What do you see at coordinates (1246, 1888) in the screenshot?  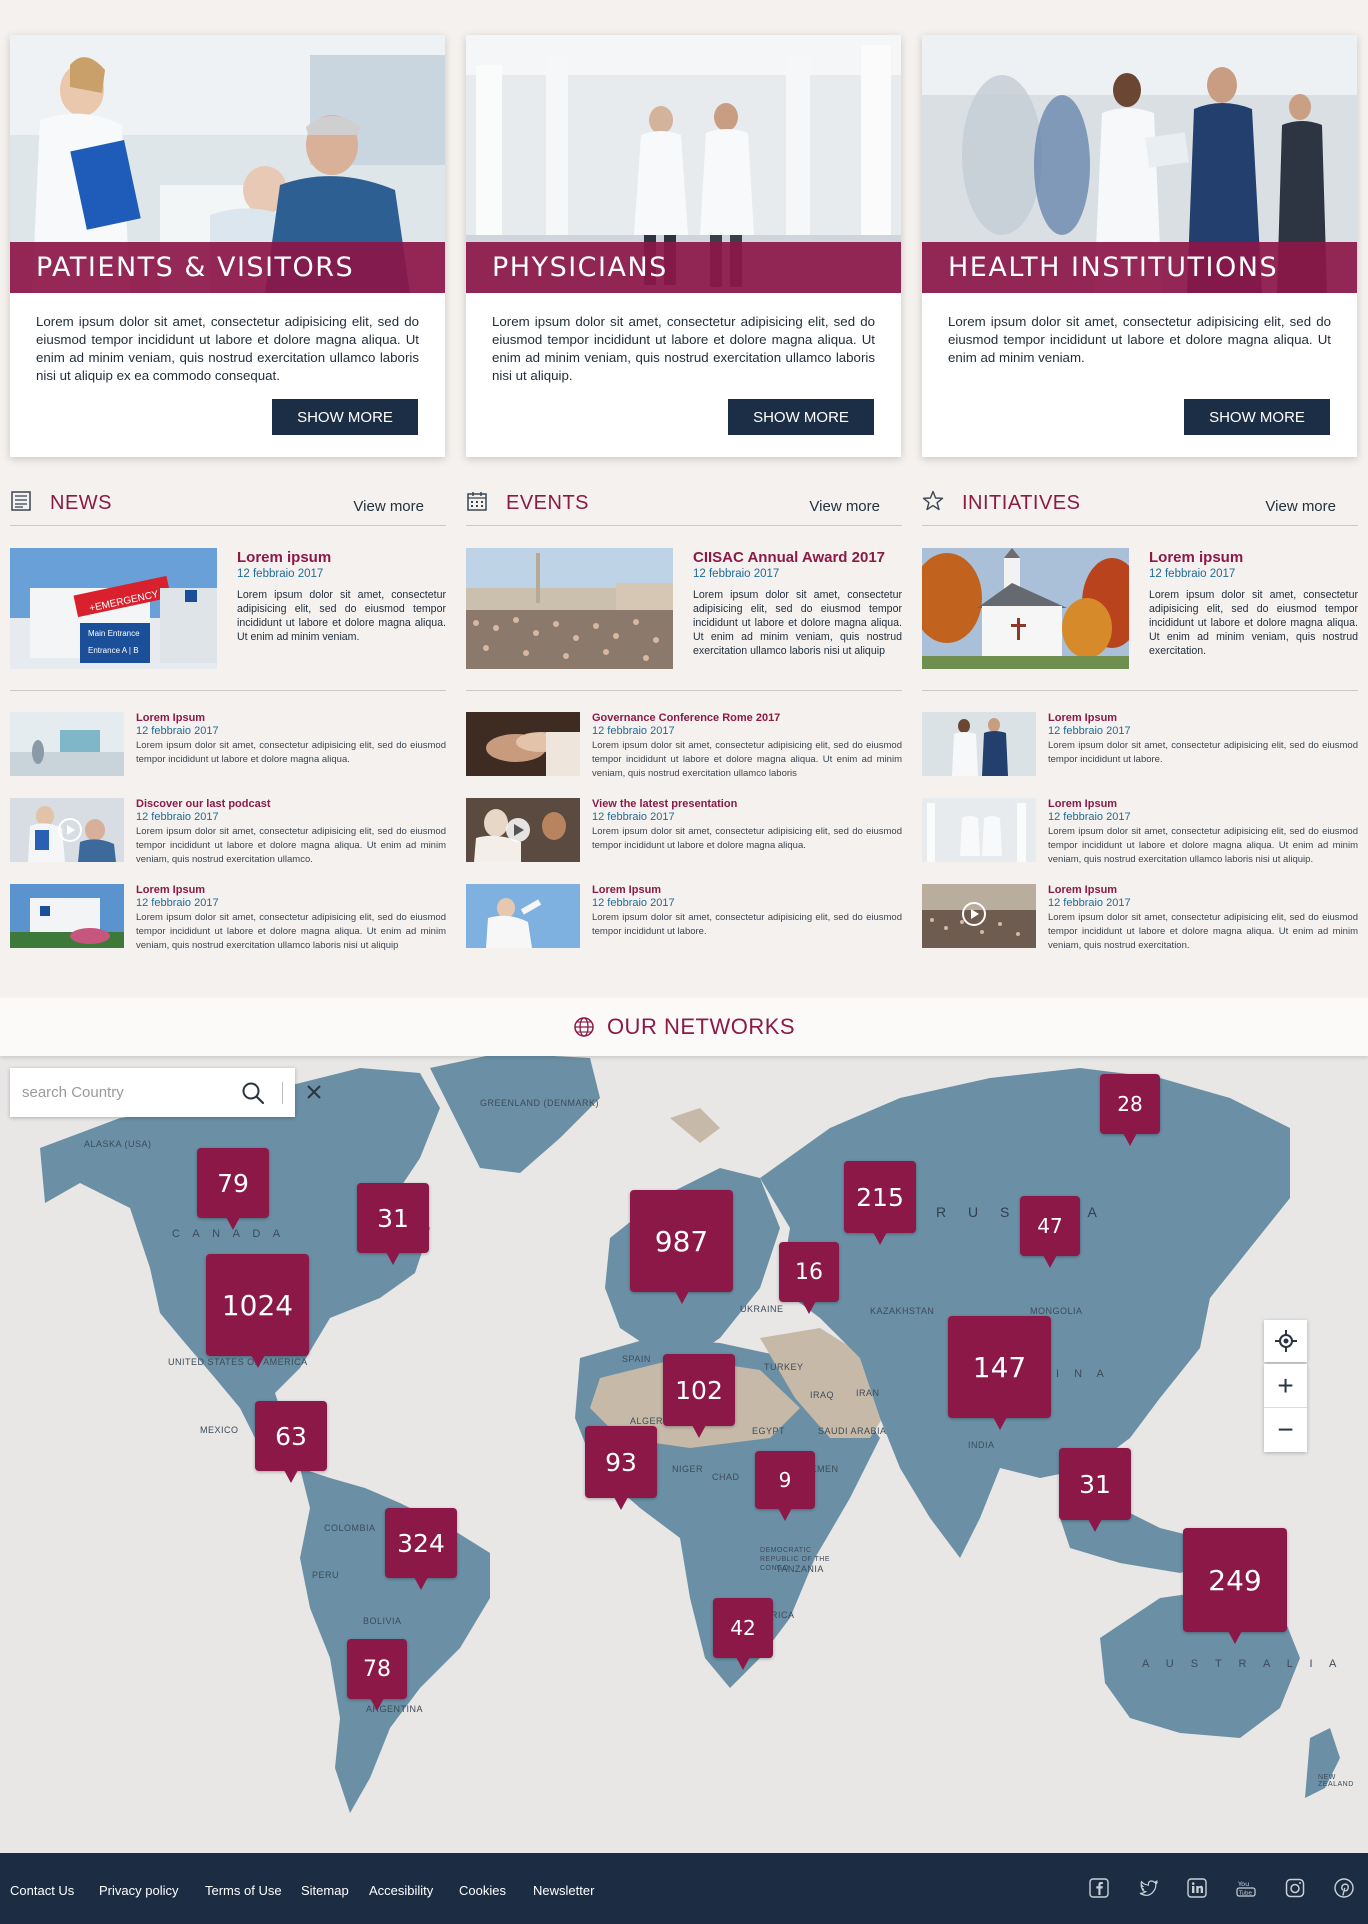 I see `youtube-icon: You Tube` at bounding box center [1246, 1888].